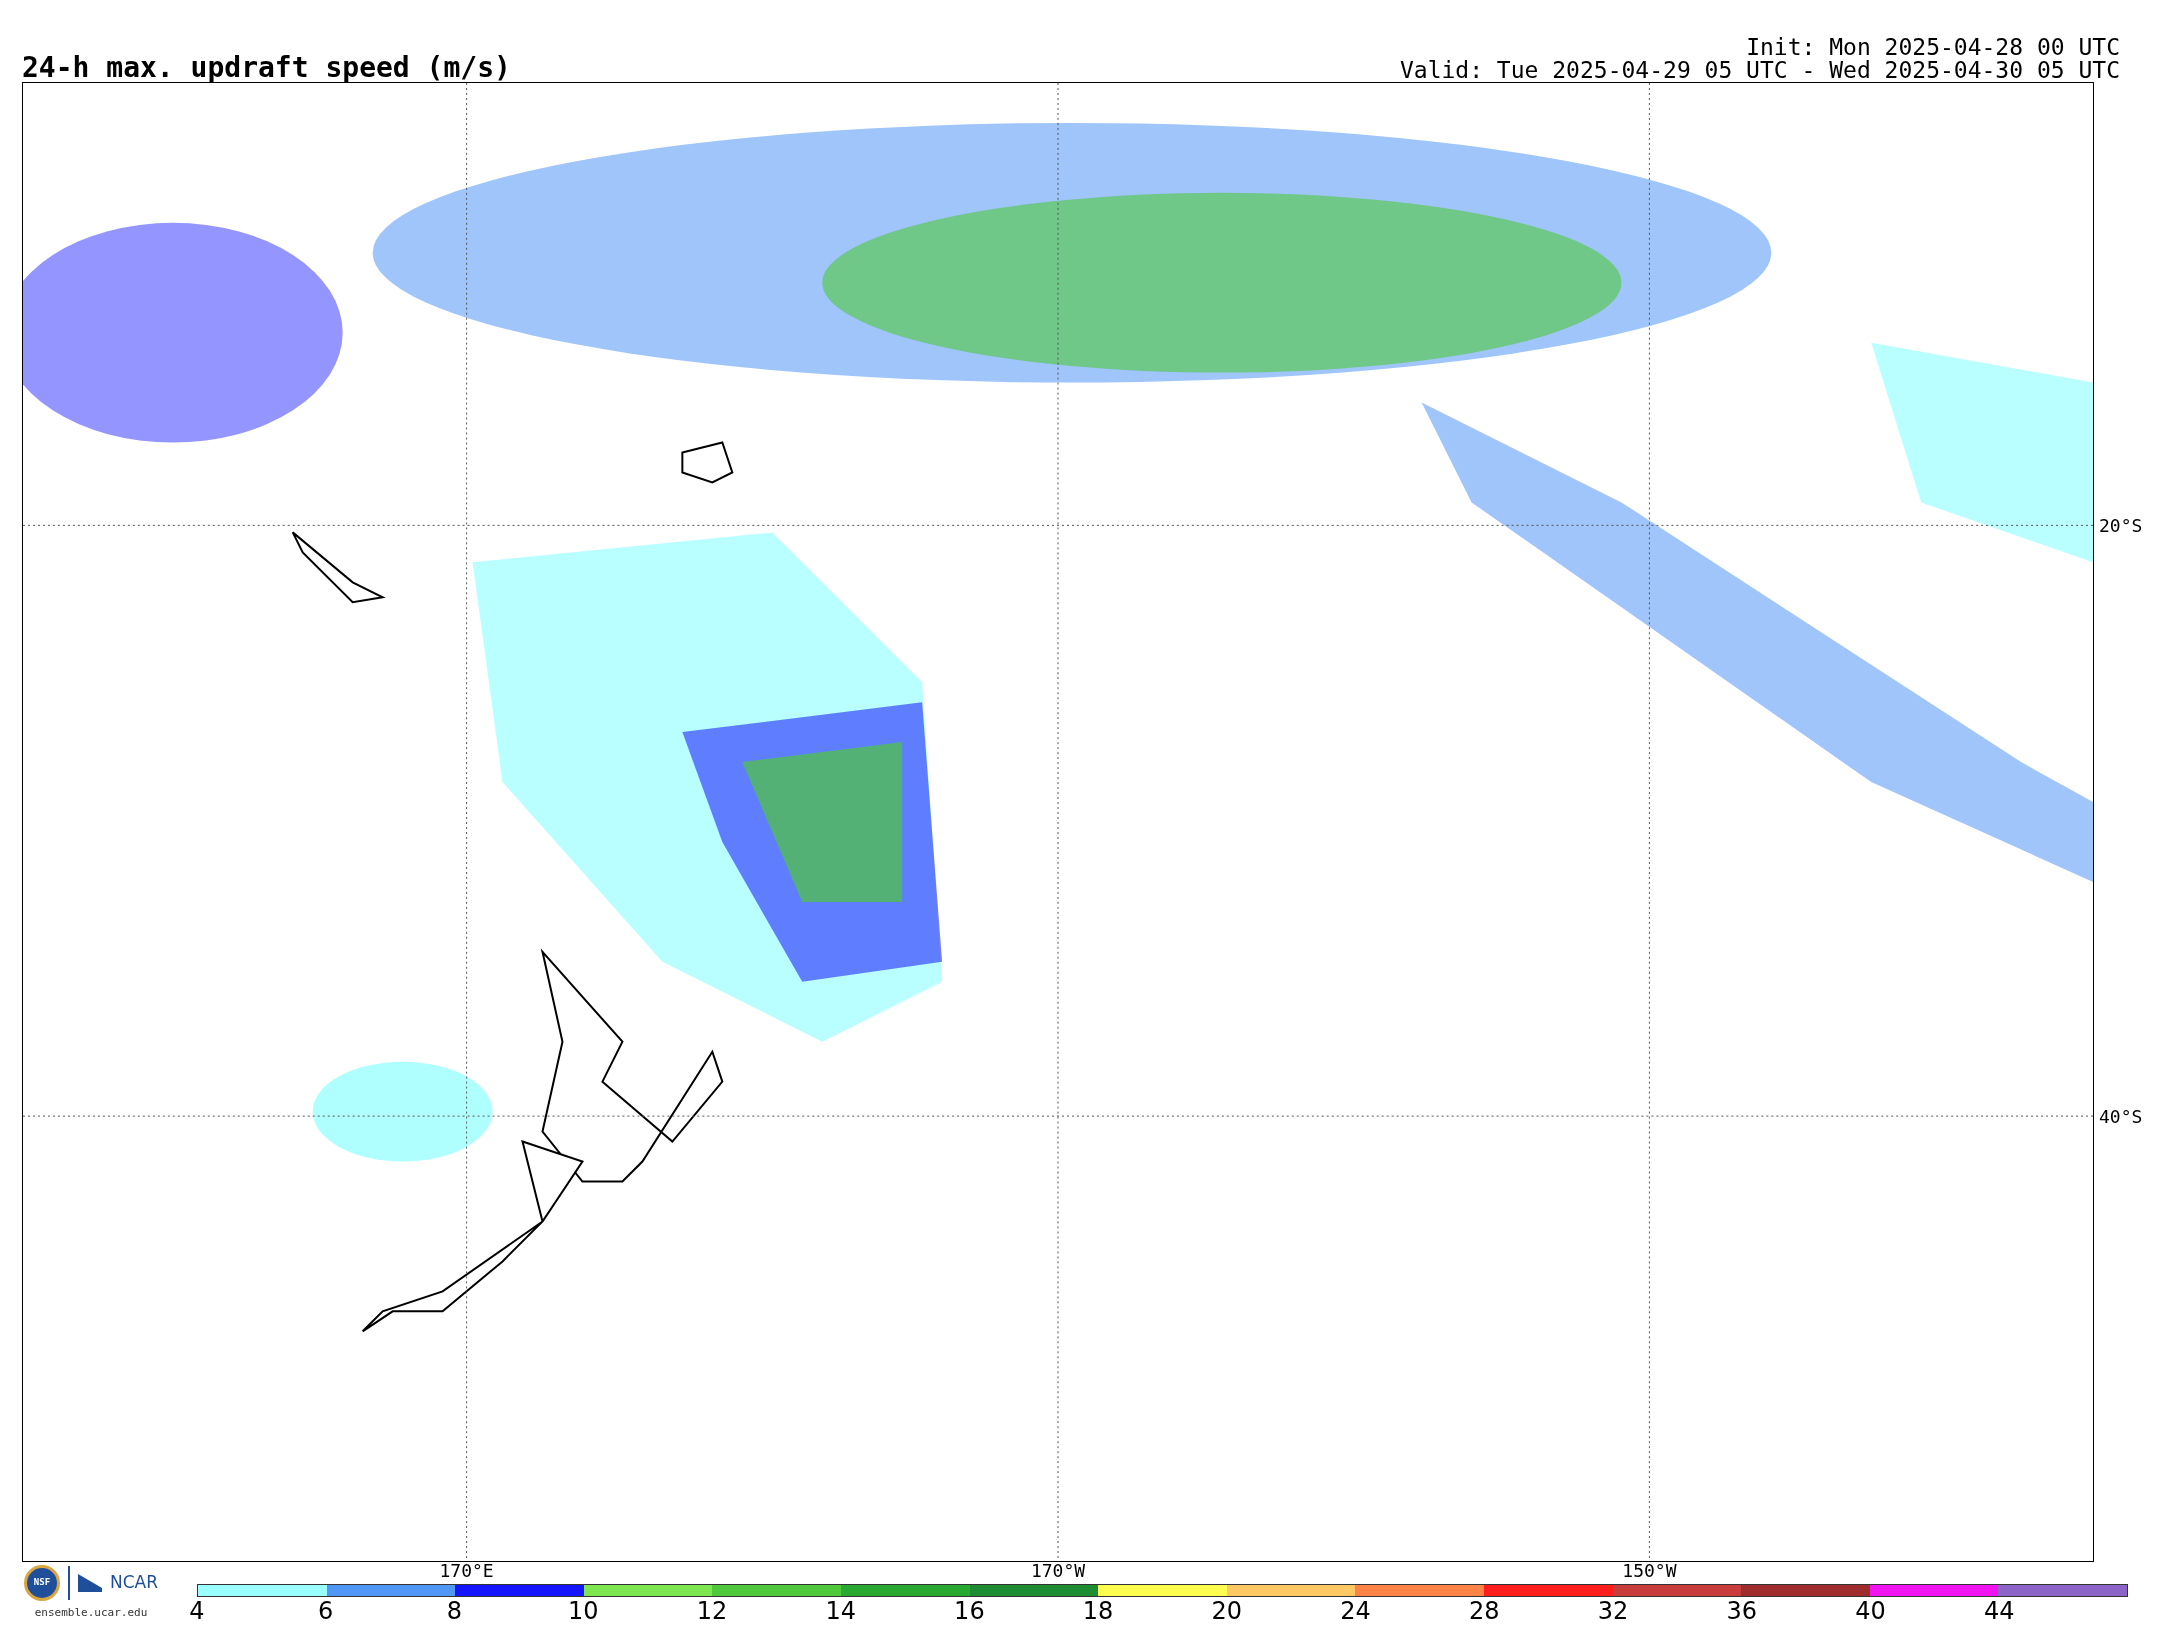 This screenshot has width=2160, height=1626. What do you see at coordinates (2121, 1116) in the screenshot?
I see `latitude-label: 40°S` at bounding box center [2121, 1116].